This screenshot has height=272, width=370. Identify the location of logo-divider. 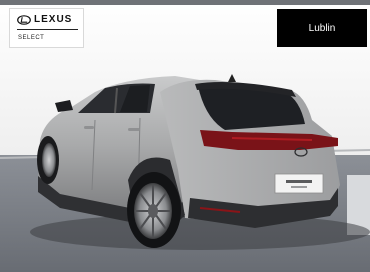
(47, 29).